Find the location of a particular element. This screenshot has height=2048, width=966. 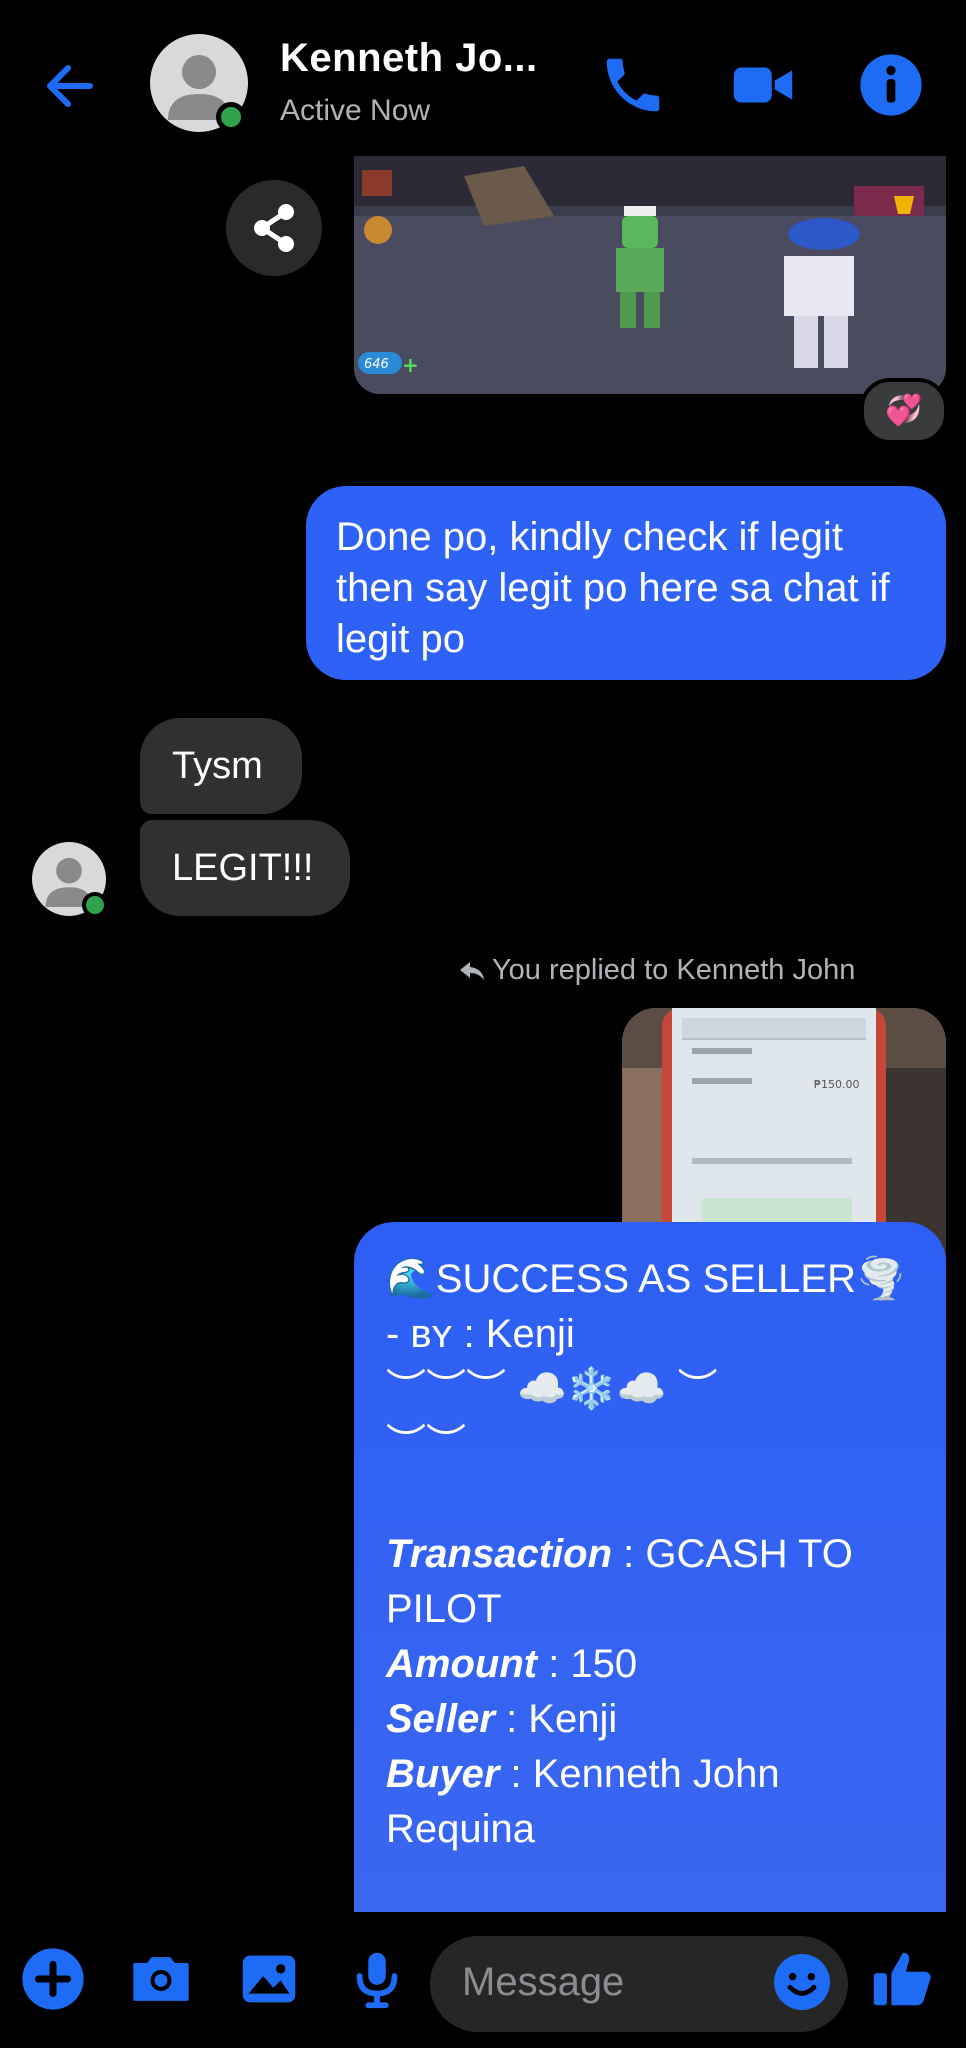

camera-button is located at coordinates (161, 1979).